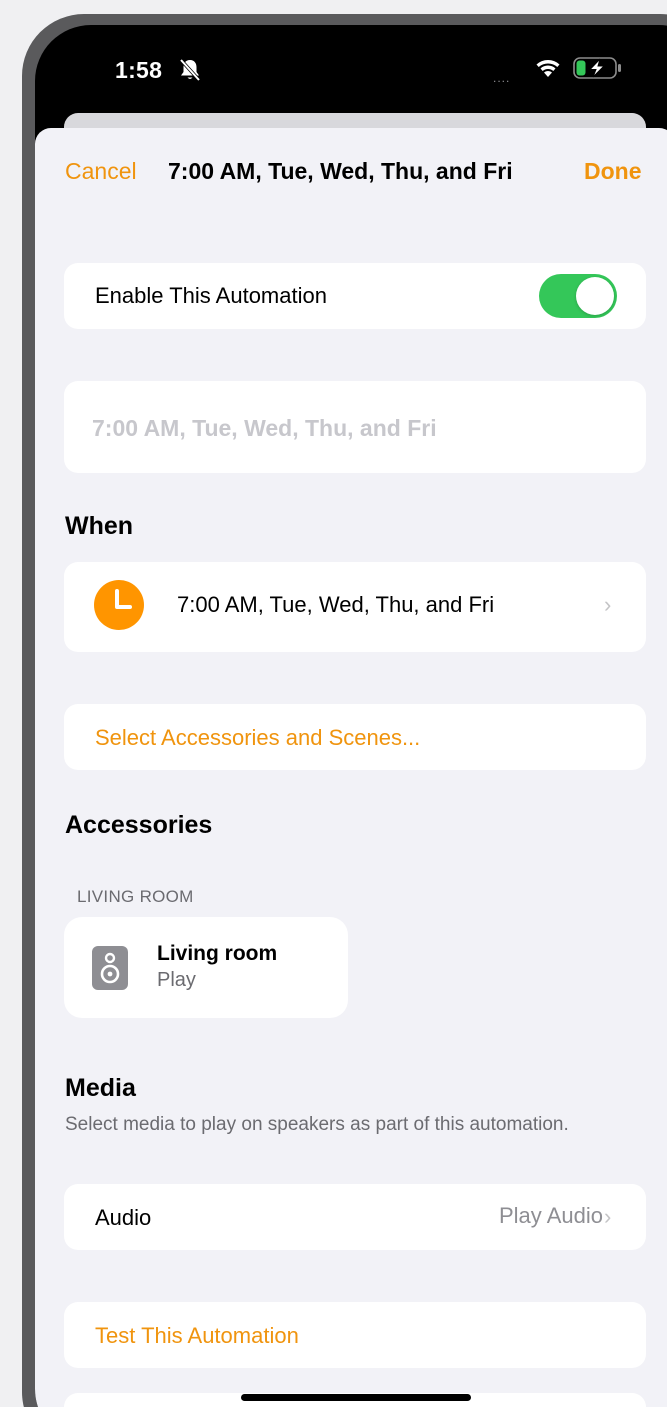 This screenshot has height=1407, width=667. What do you see at coordinates (355, 296) in the screenshot?
I see `enable-automation-row: Enable This Automation` at bounding box center [355, 296].